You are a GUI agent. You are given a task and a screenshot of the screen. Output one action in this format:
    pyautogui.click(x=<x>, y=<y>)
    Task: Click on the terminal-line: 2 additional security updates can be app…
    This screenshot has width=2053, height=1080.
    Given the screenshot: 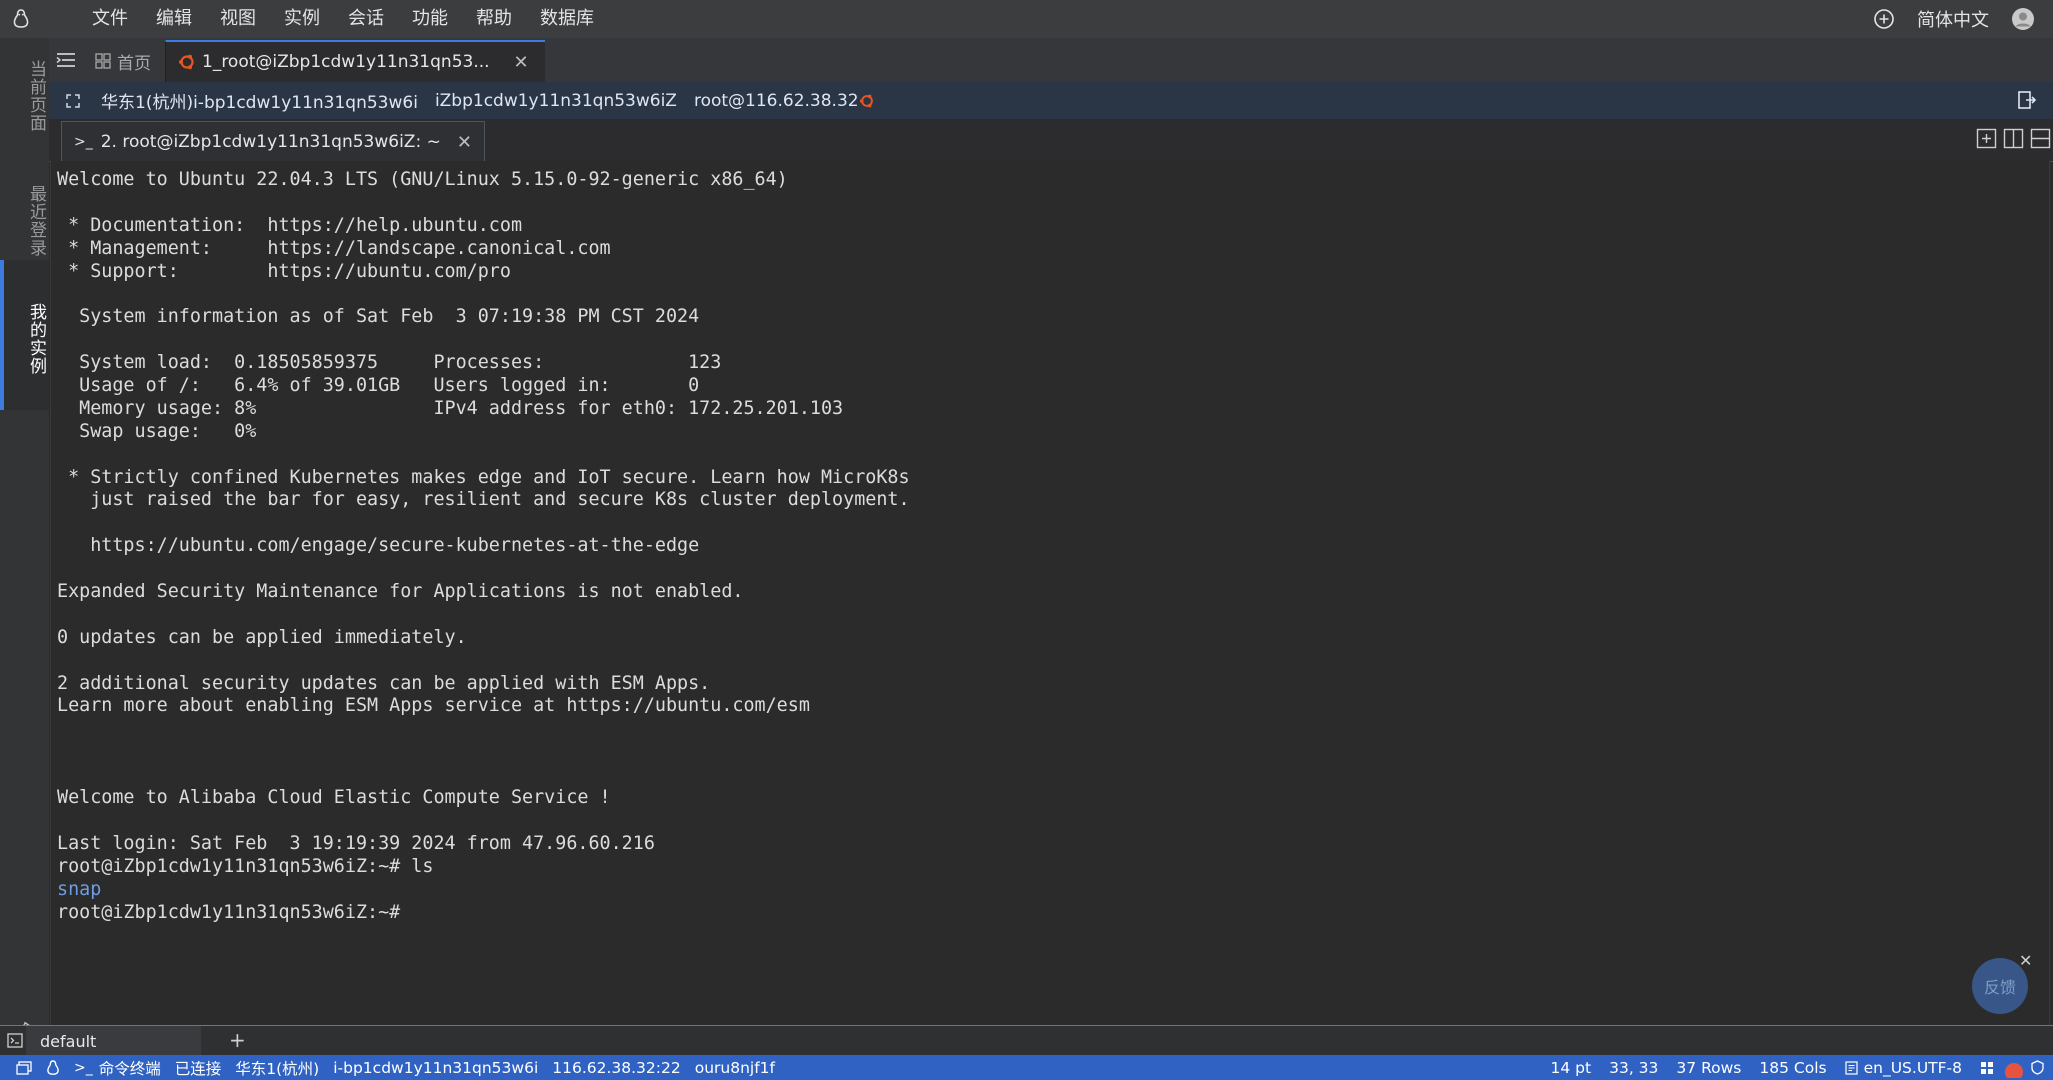 What is the action you would take?
    pyautogui.click(x=384, y=683)
    